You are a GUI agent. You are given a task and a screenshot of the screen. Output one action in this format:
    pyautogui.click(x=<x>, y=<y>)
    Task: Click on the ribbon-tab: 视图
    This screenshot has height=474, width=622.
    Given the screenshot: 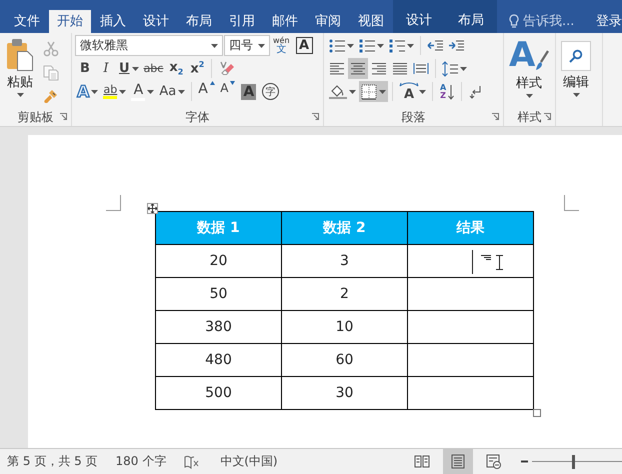 What is the action you would take?
    pyautogui.click(x=371, y=21)
    